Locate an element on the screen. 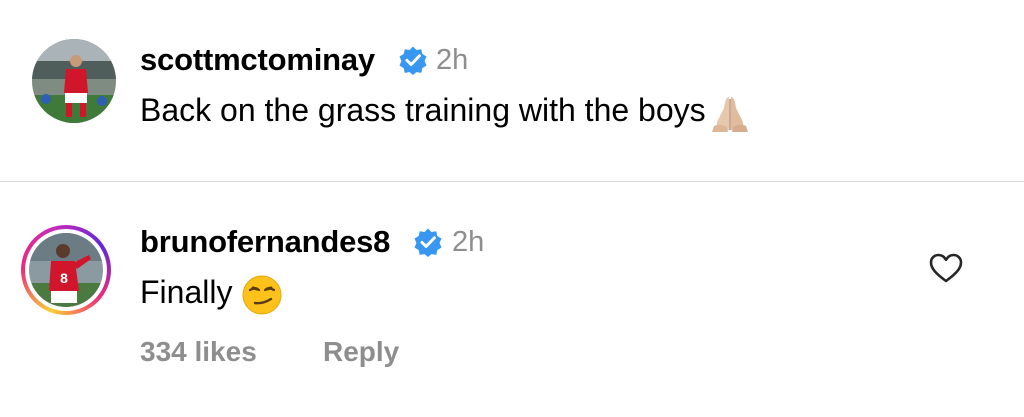 This screenshot has width=1024, height=417. comment-text-content: Finally is located at coordinates (186, 292).